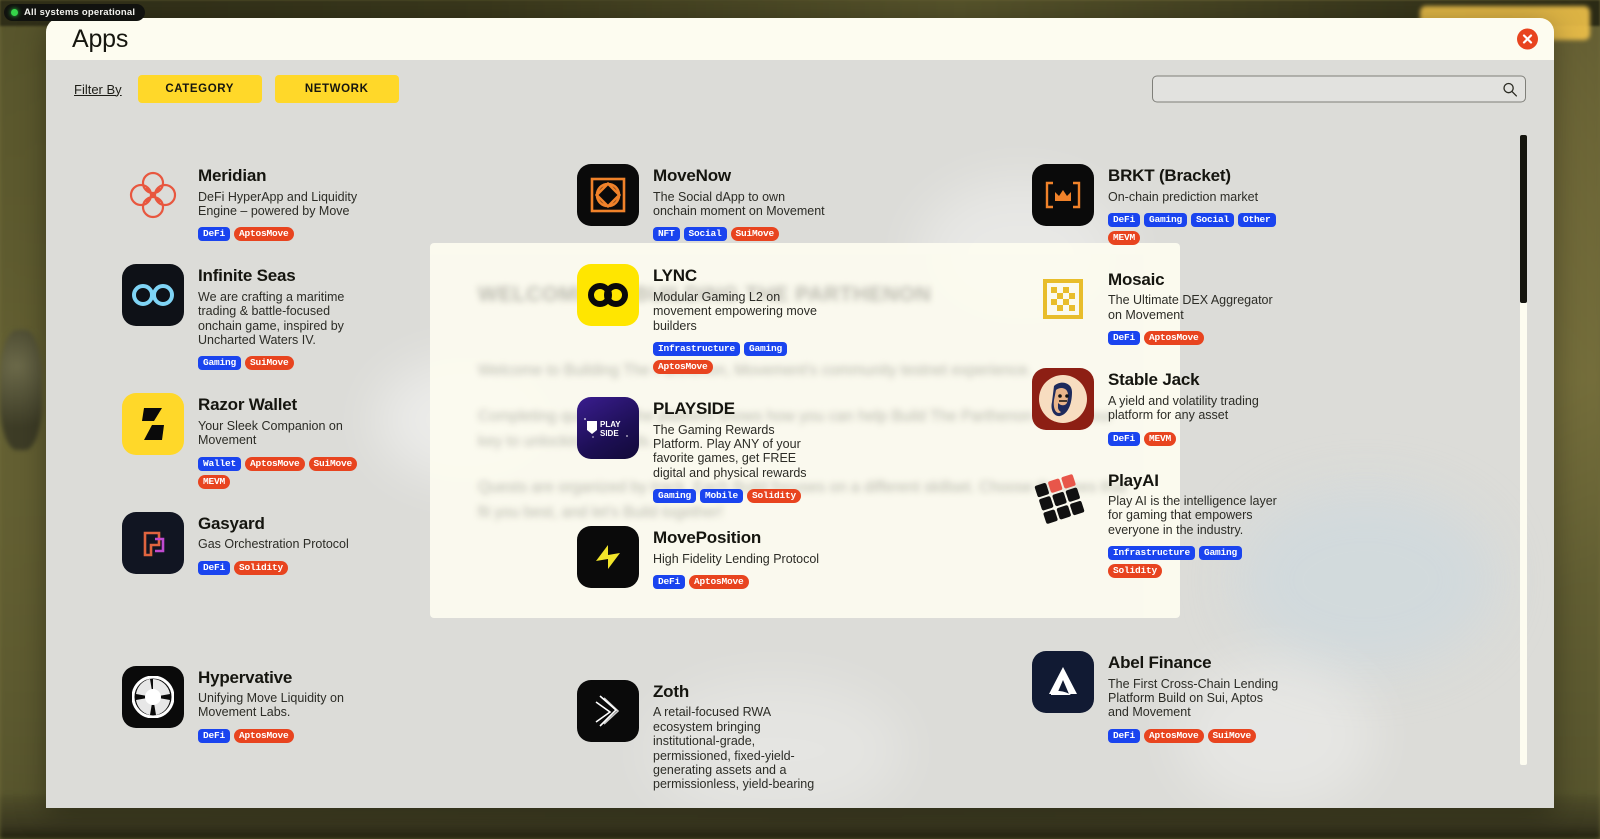  Describe the element at coordinates (608, 710) in the screenshot. I see `zoth-logo-icon` at that location.